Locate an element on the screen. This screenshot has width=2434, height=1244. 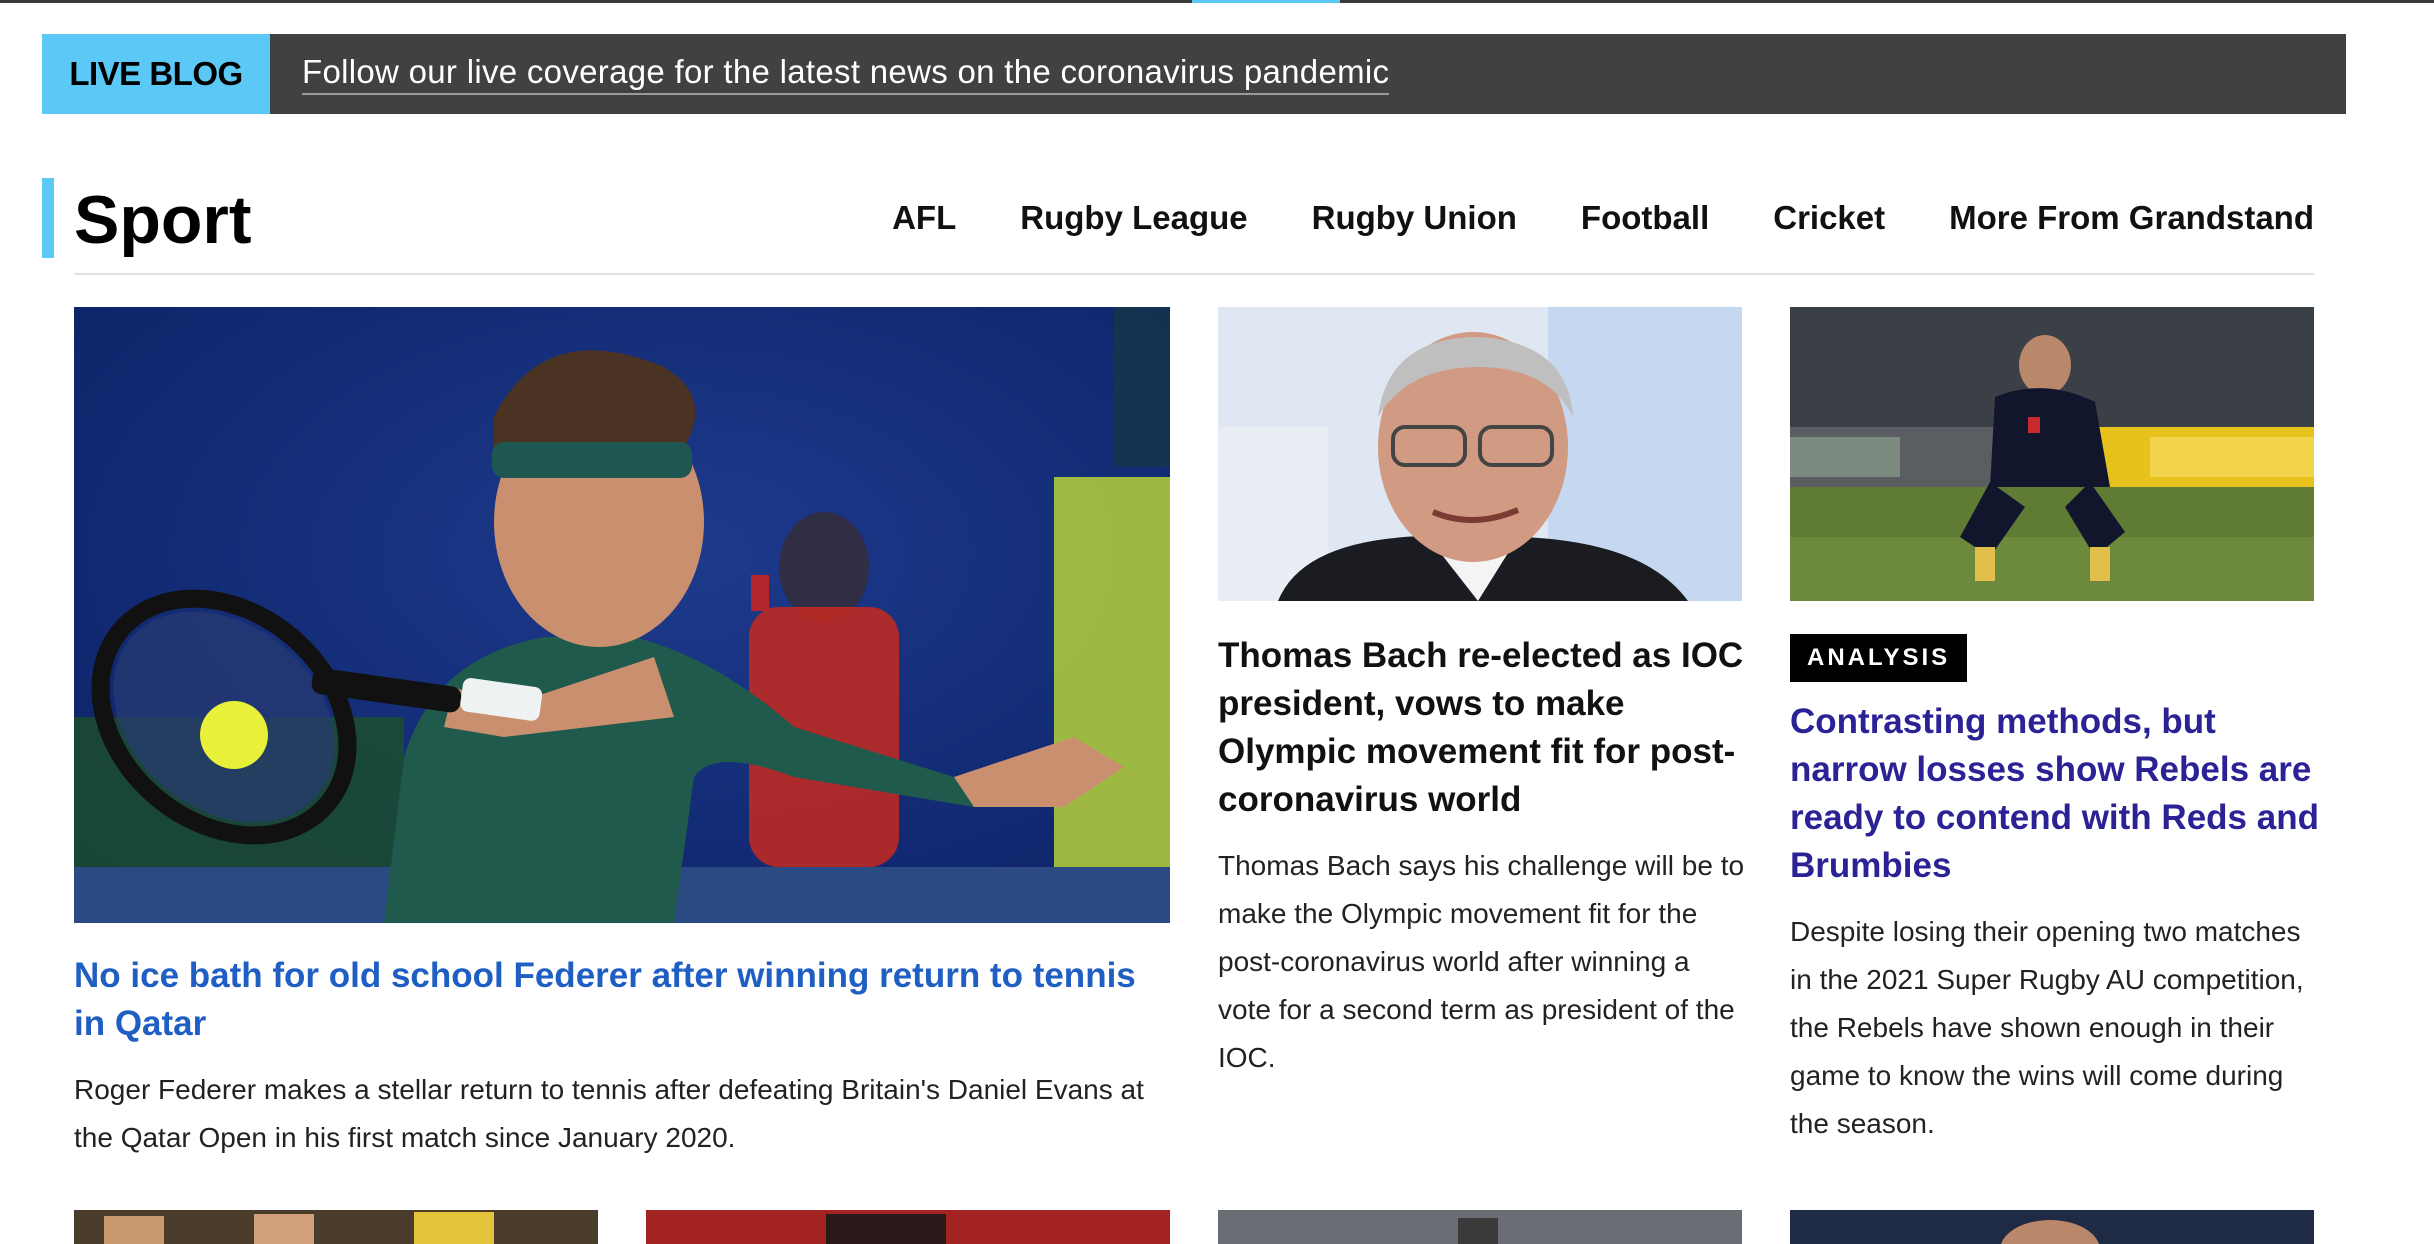
portrait-photo is located at coordinates (2052, 1227).